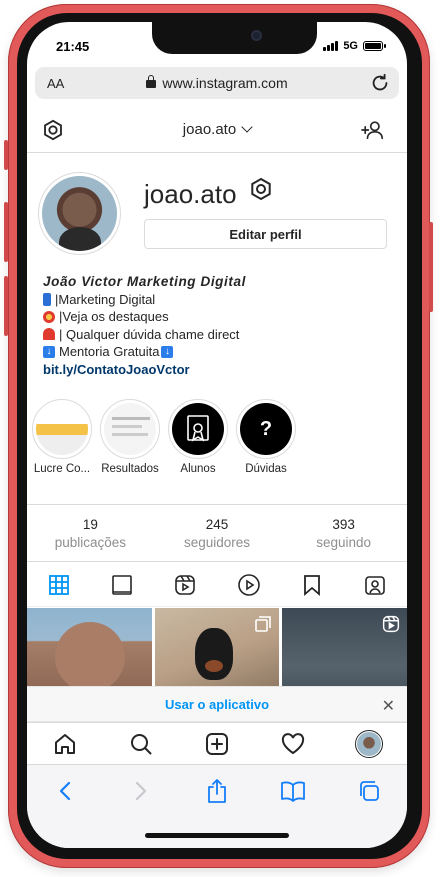 This screenshot has height=877, width=441. Describe the element at coordinates (217, 48) in the screenshot. I see `status-bar: 21:45 5G` at that location.